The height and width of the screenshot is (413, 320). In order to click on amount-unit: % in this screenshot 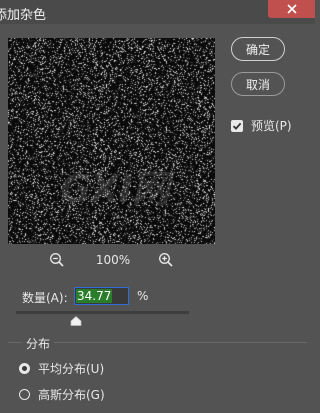, I will do `click(143, 296)`.